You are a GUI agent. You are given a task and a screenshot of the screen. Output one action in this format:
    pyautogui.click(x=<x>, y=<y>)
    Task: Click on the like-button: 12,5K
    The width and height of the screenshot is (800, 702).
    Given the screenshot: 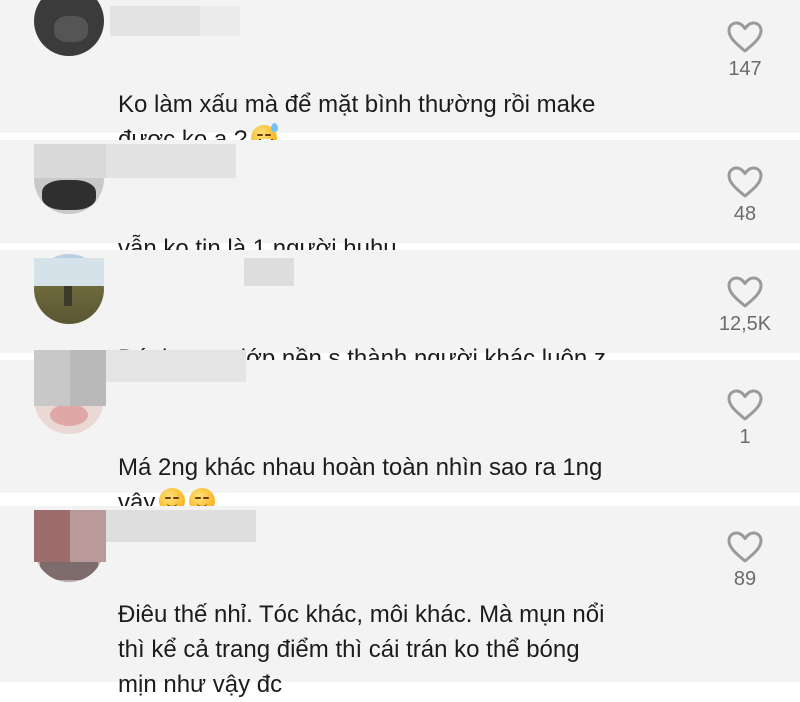 What is the action you would take?
    pyautogui.click(x=745, y=305)
    